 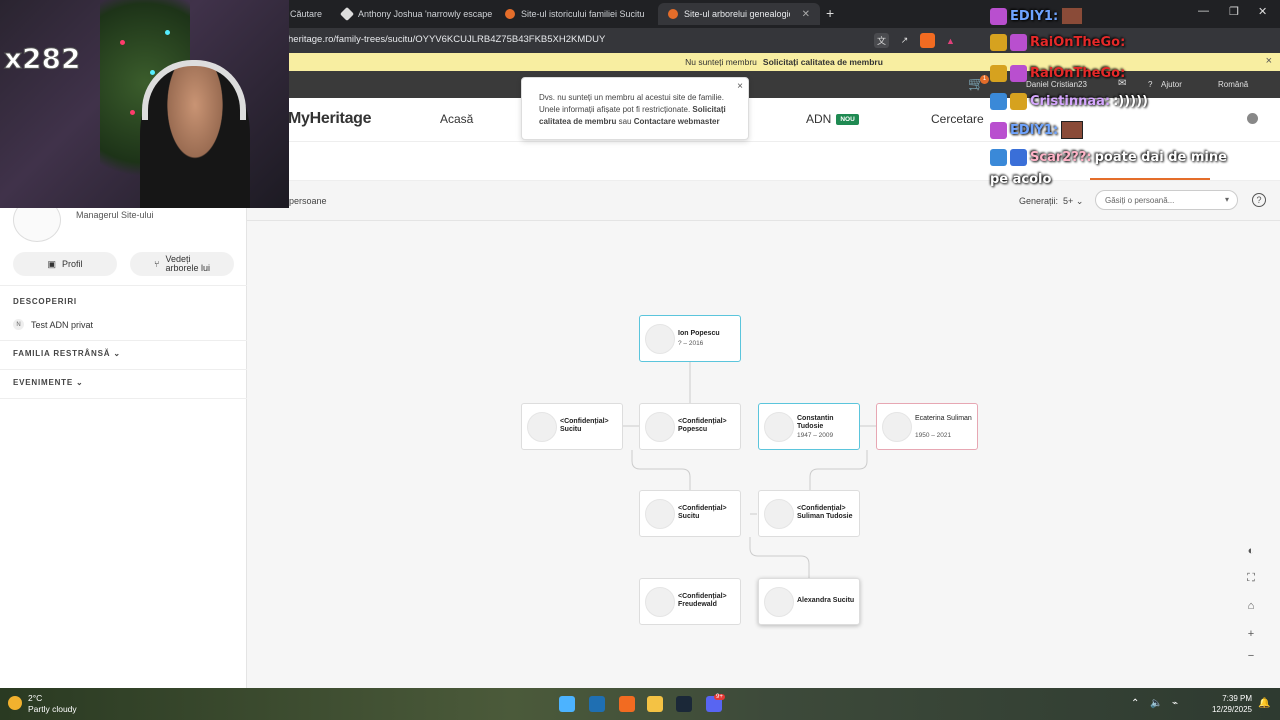 I want to click on home-icon: ⌂, so click(x=1251, y=606).